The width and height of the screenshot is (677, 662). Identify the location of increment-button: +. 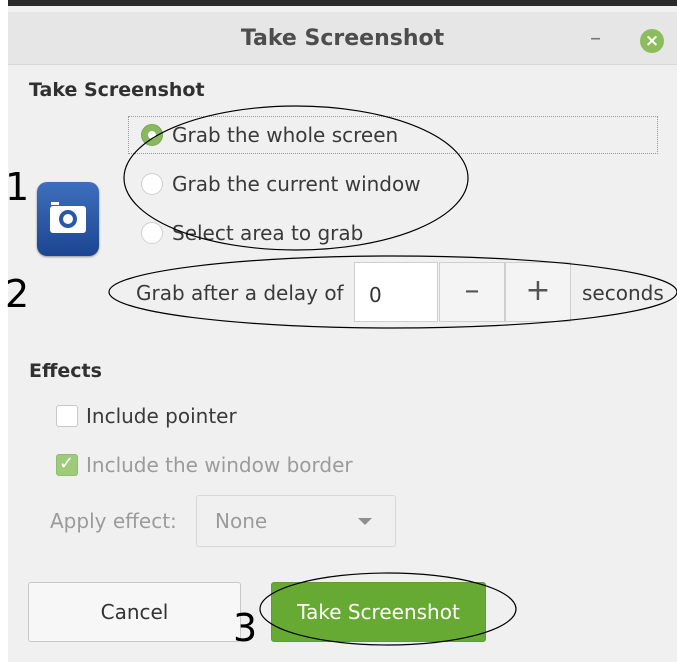
(538, 292).